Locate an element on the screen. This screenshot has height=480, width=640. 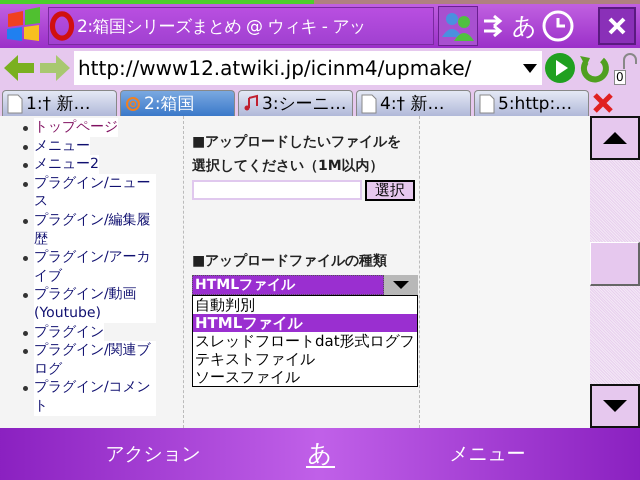
dropdown-option: ソースファイル is located at coordinates (305, 377).